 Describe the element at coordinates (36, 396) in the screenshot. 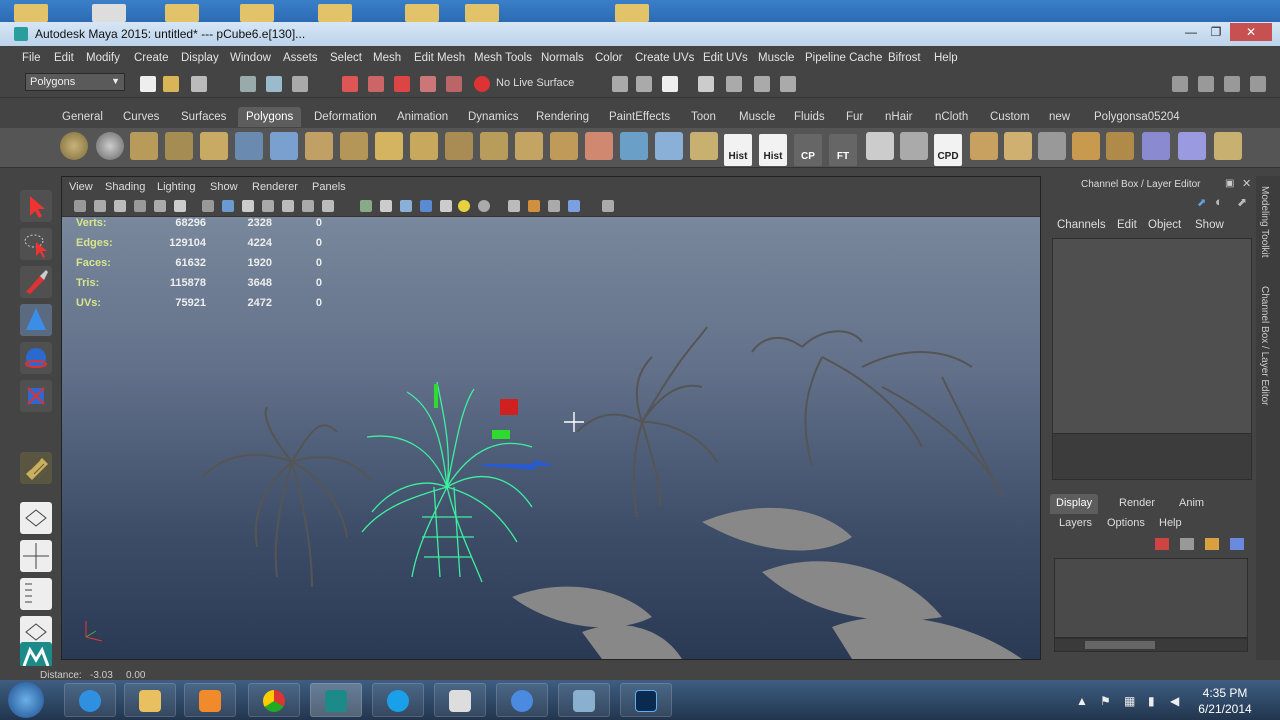

I see `scale-tool-icon` at that location.